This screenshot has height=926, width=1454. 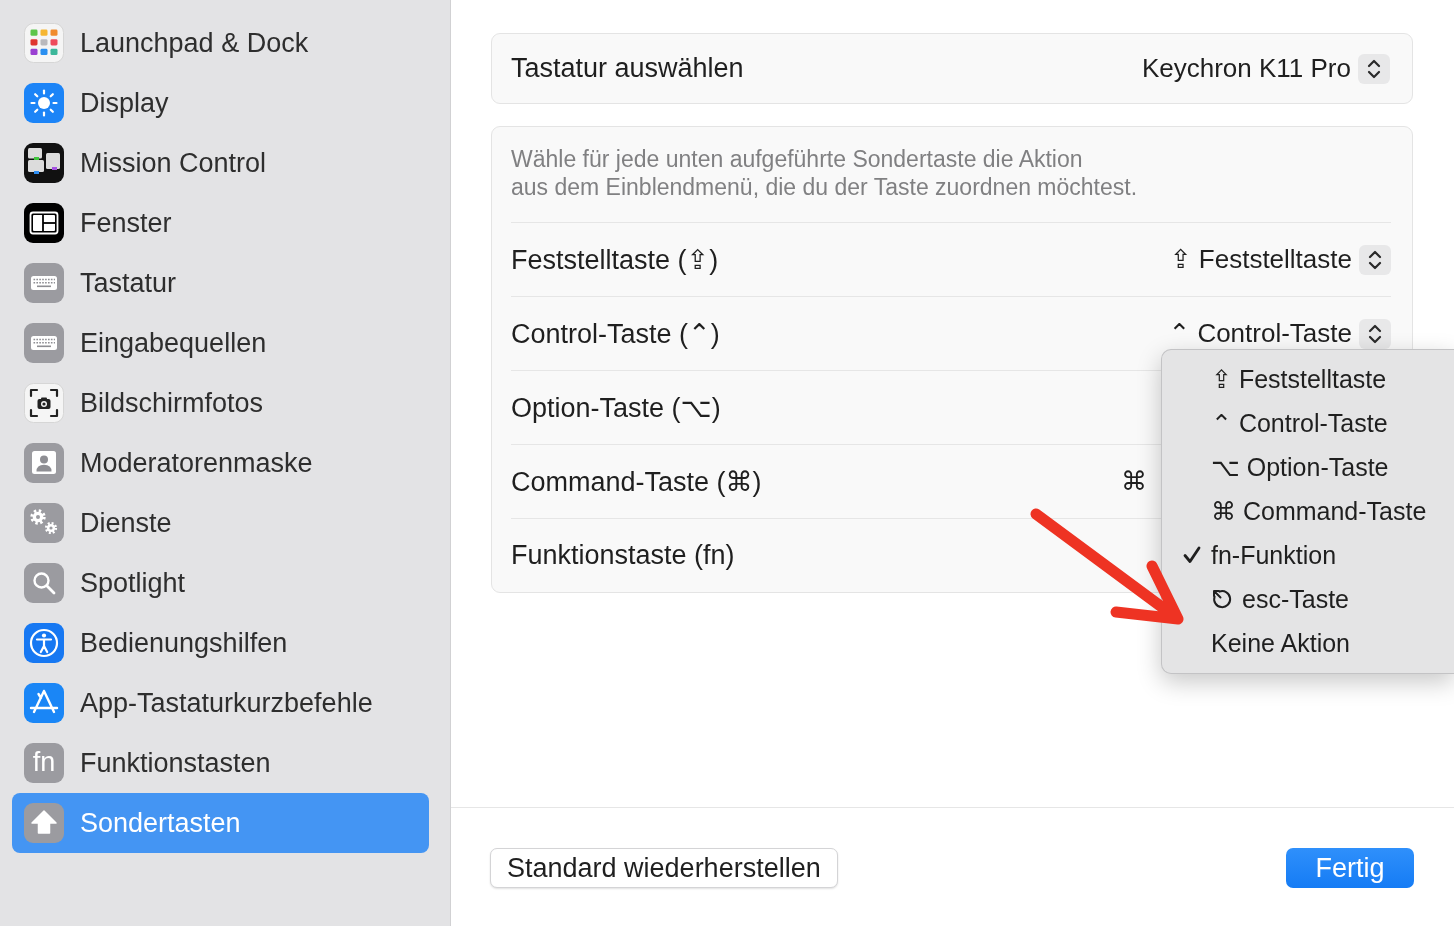 I want to click on sidebar-item: Moderatorenmaske, so click(x=220, y=463).